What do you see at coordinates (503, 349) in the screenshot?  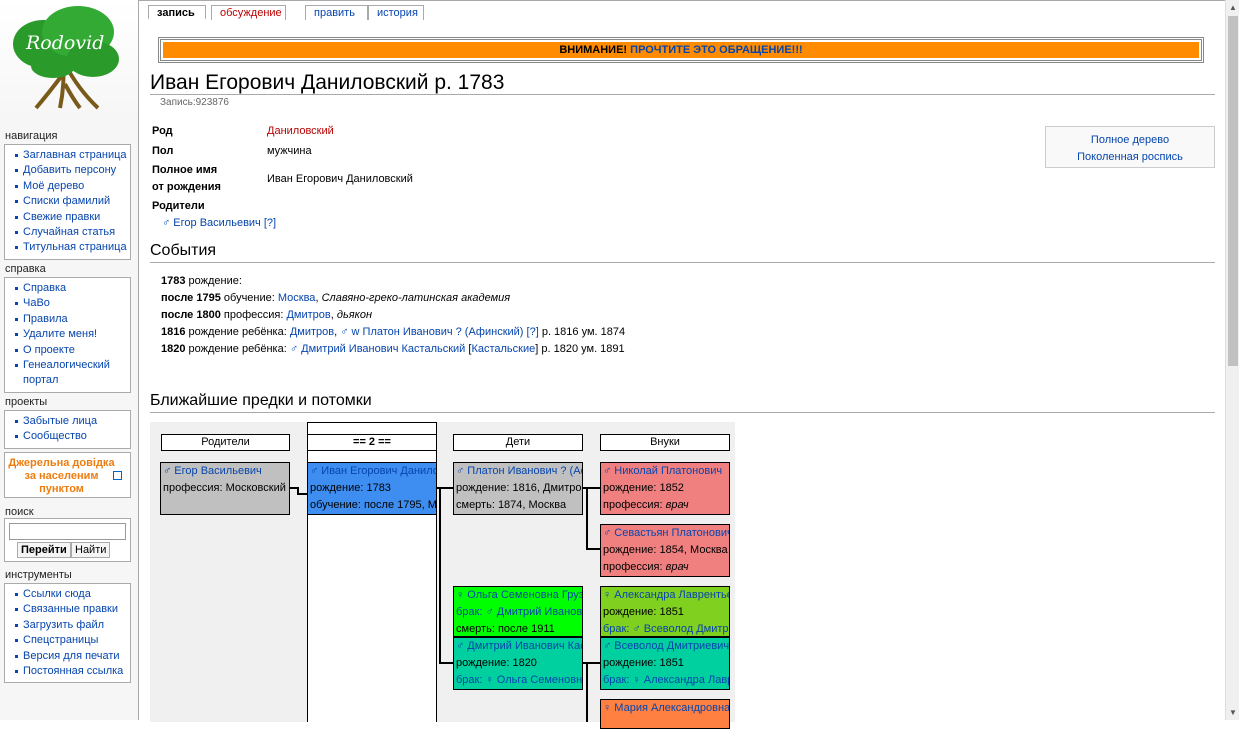 I see `event-child-2-clan: Кастальские` at bounding box center [503, 349].